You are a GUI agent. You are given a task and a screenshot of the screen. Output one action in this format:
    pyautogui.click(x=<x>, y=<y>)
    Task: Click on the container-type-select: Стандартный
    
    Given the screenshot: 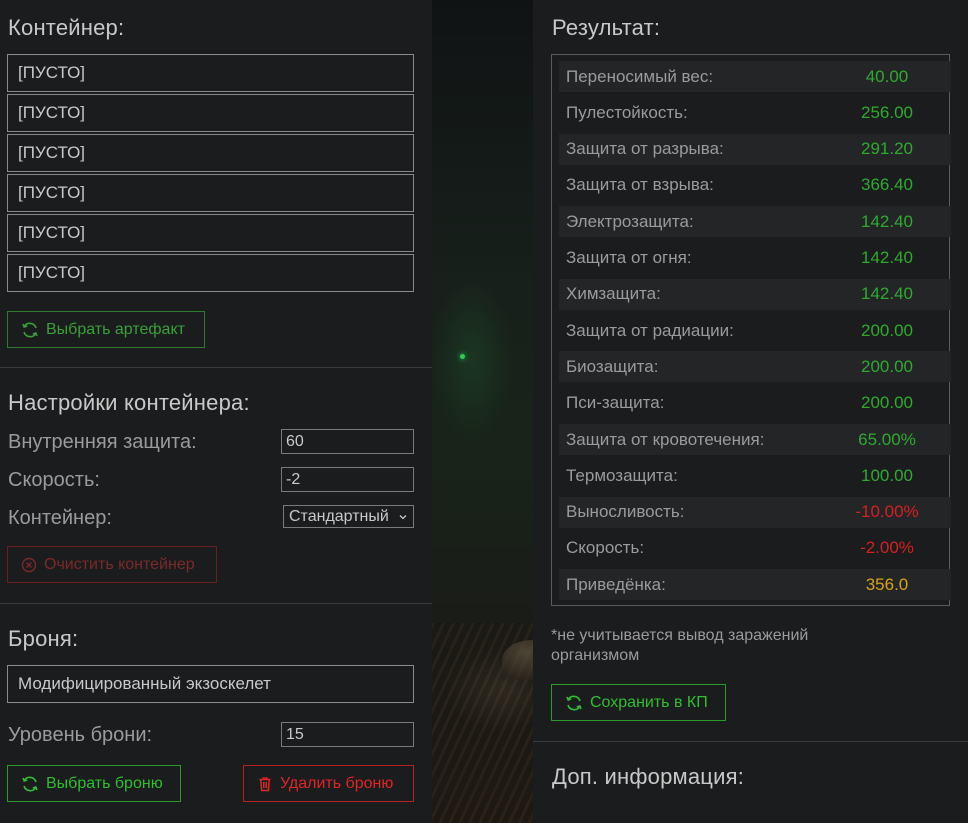 What is the action you would take?
    pyautogui.click(x=348, y=516)
    